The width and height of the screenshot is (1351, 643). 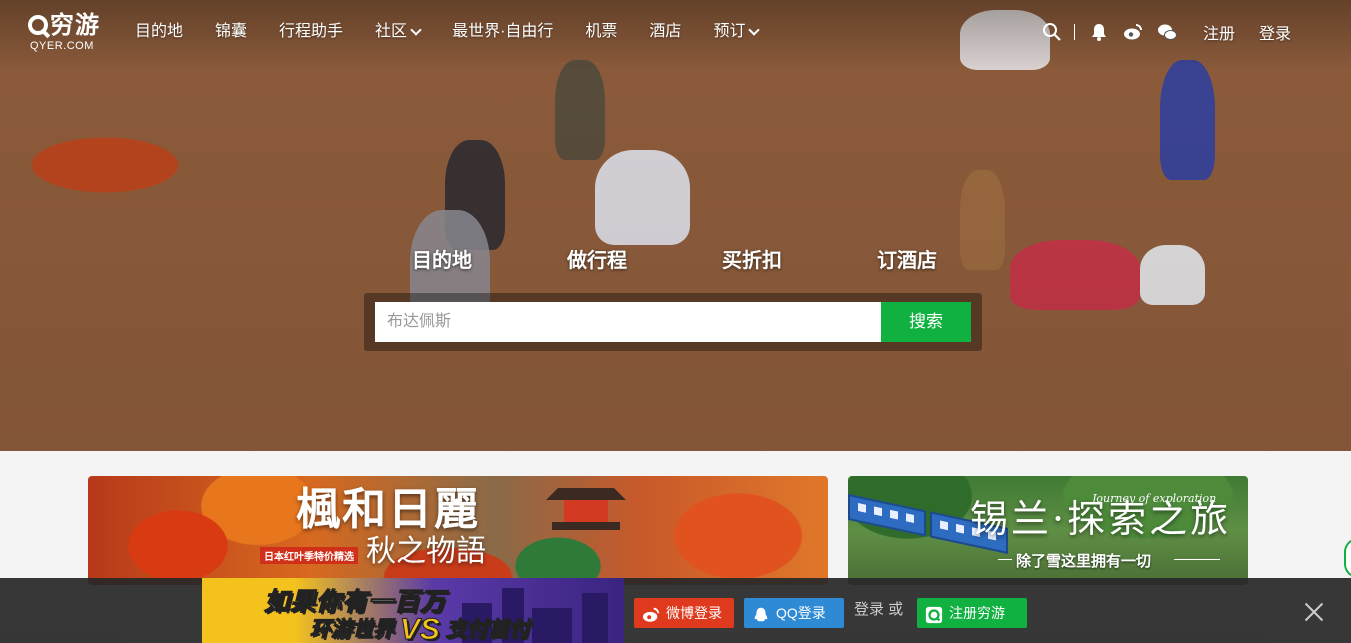 What do you see at coordinates (1101, 519) in the screenshot?
I see `banner-title: 锡兰·探索之旅` at bounding box center [1101, 519].